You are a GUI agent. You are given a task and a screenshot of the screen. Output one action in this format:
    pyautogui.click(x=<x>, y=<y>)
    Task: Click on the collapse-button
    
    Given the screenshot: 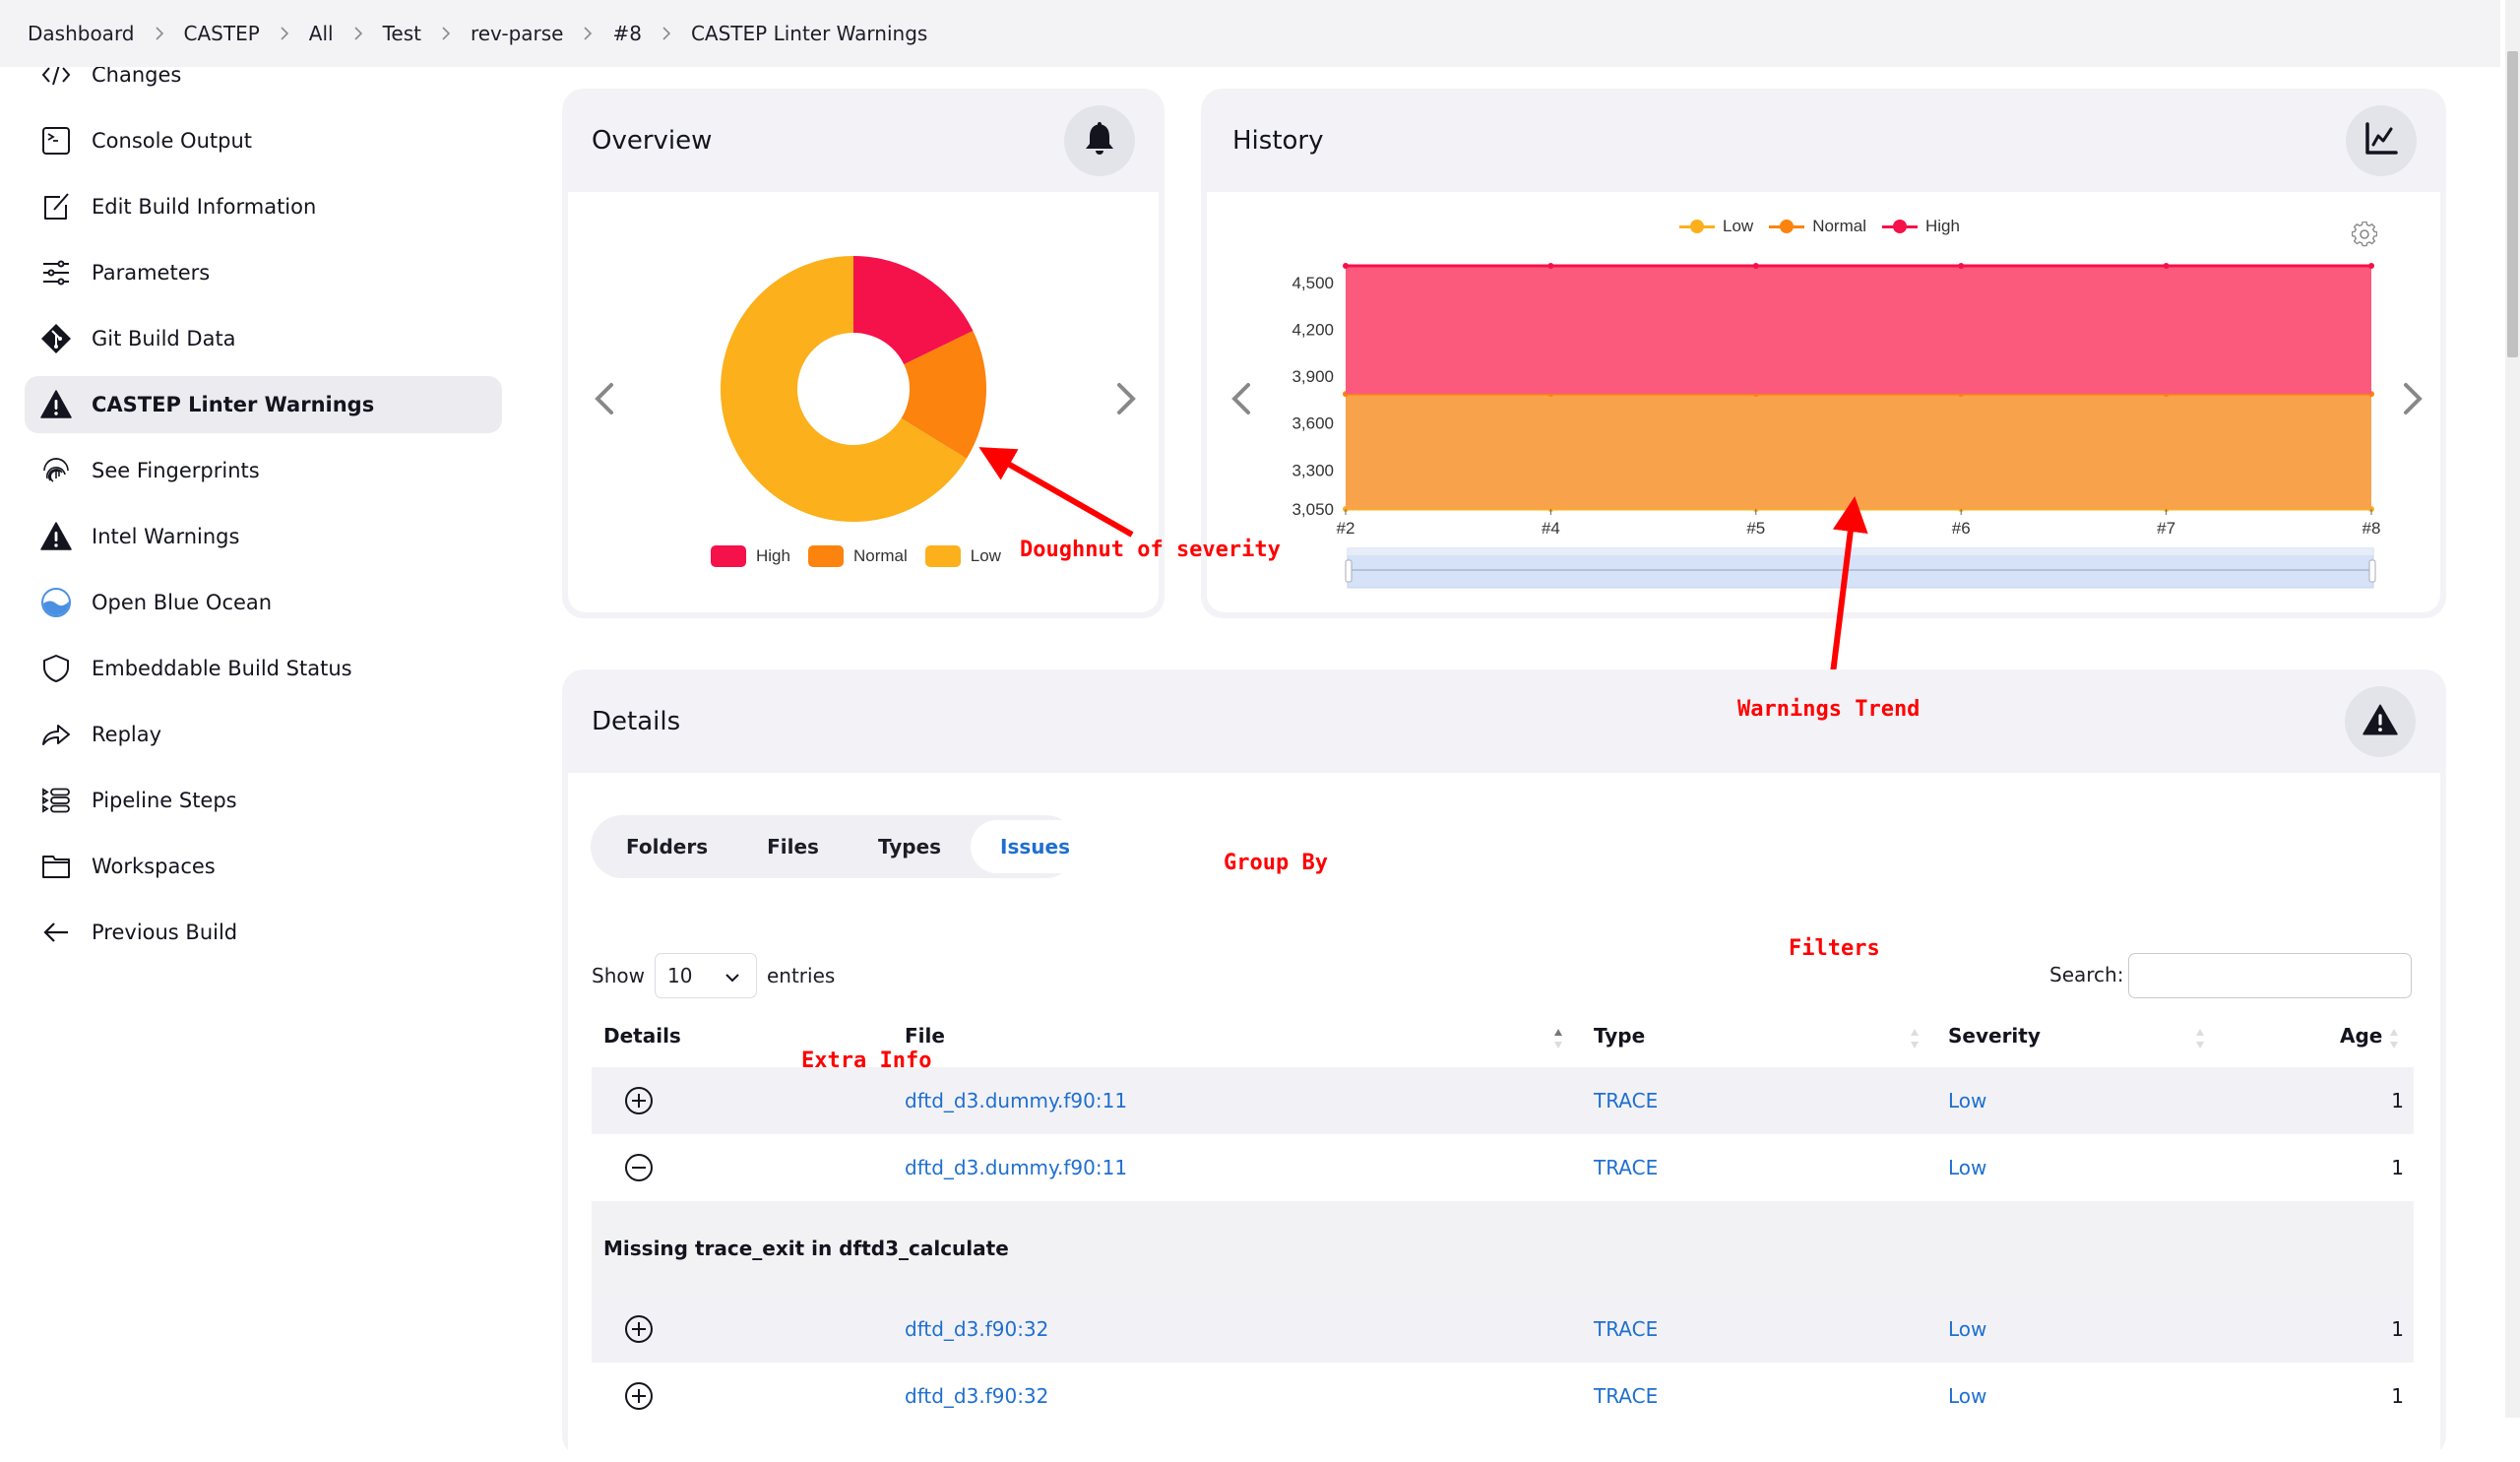 What is the action you would take?
    pyautogui.click(x=639, y=1167)
    